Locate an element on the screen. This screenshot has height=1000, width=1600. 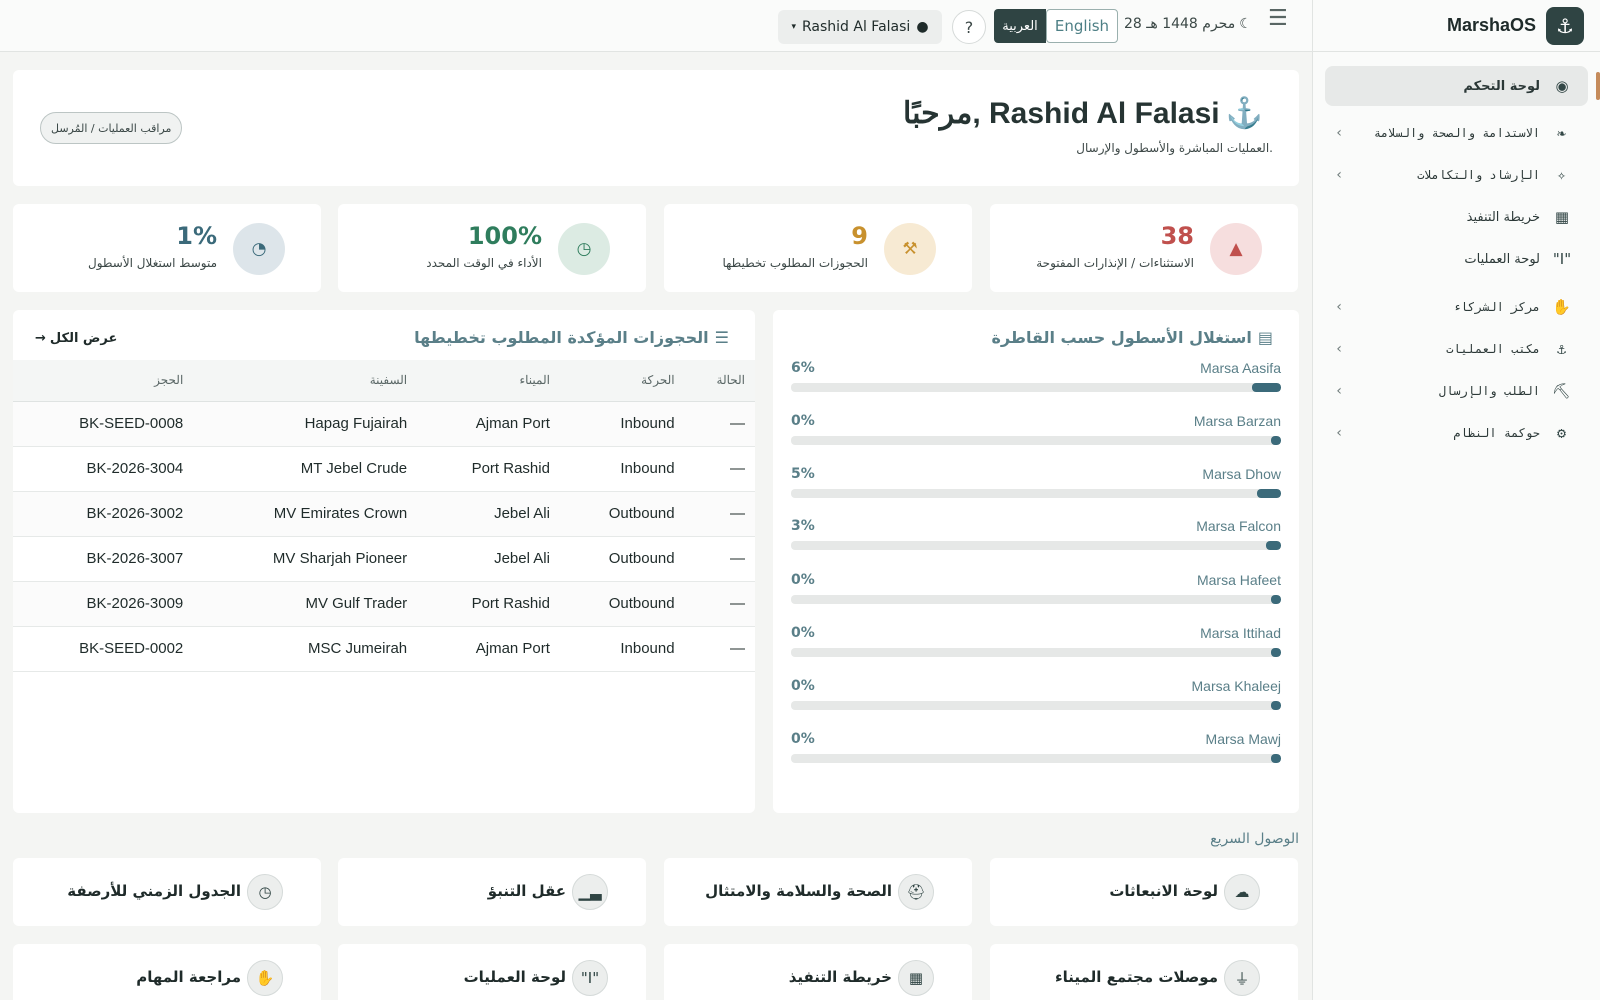
quick-access-card: ◷ الجدول الزمني للأرصفة is located at coordinates (167, 892).